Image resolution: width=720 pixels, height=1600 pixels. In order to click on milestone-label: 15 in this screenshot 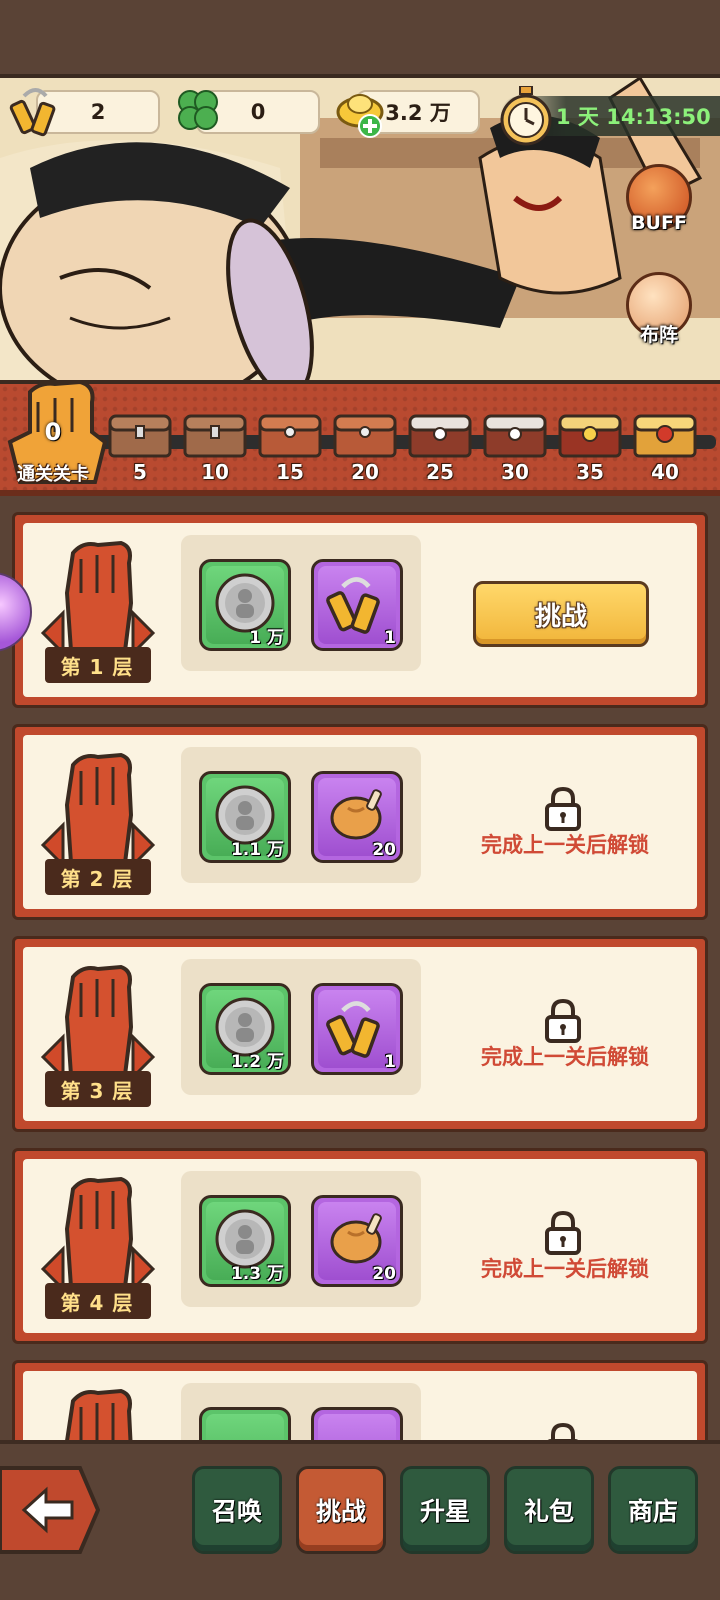, I will do `click(290, 472)`.